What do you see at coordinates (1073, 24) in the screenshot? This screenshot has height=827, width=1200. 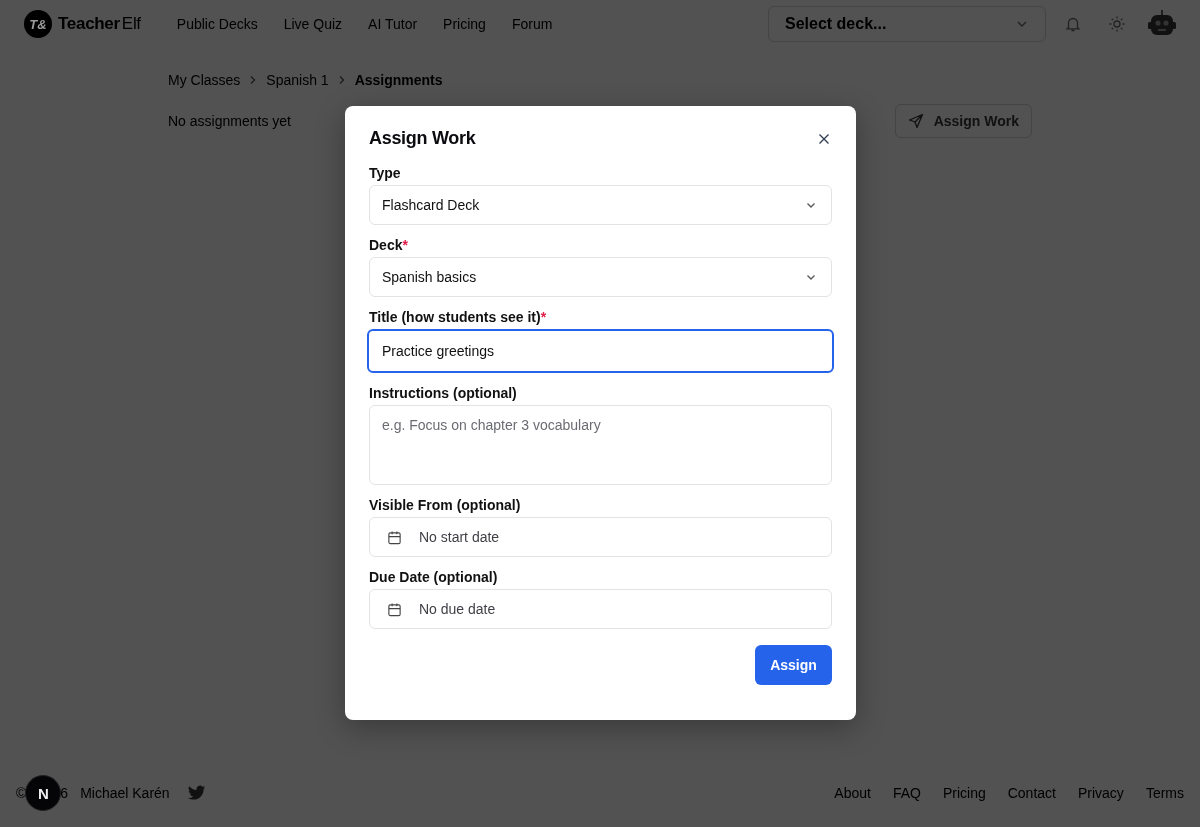 I see `bell-icon` at bounding box center [1073, 24].